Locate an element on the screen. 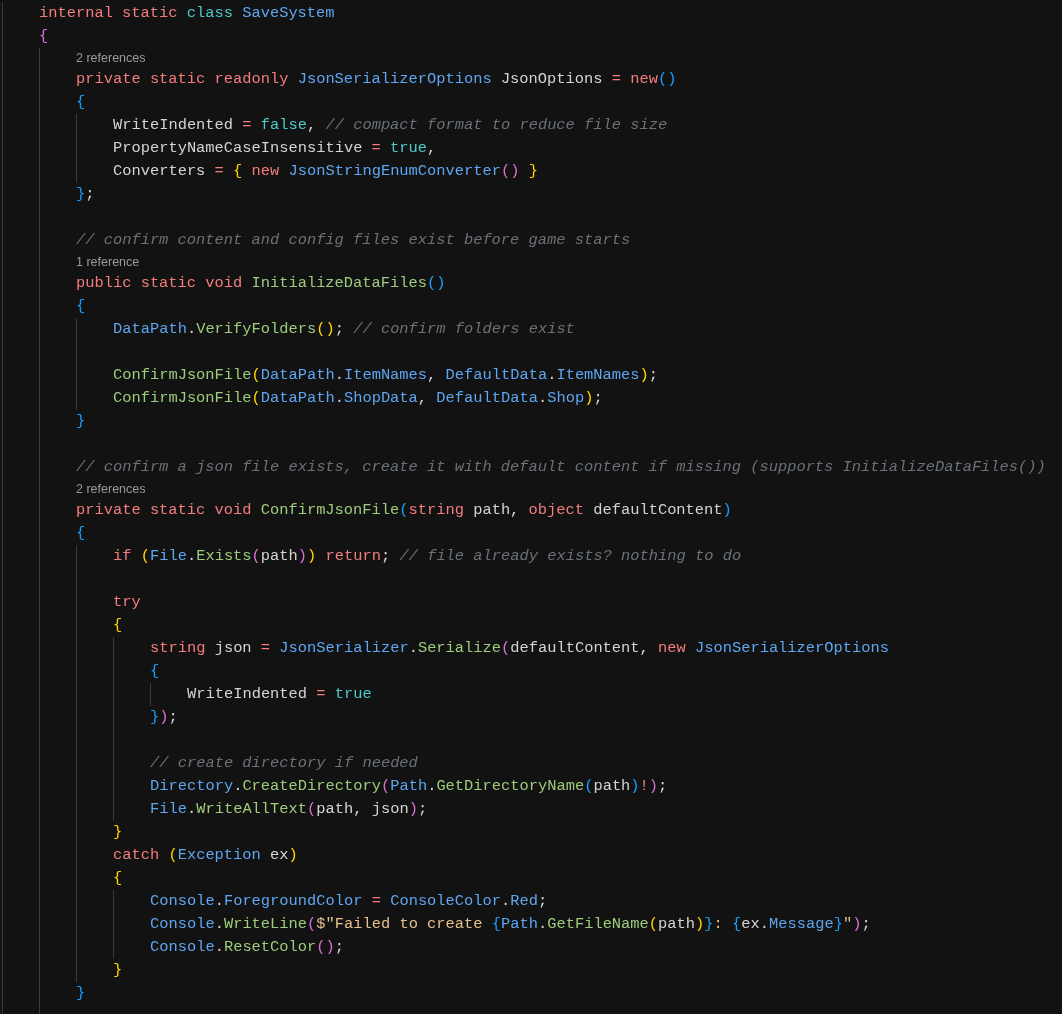 This screenshot has height=1014, width=1062. code-line: // confirm content and config files exist before game starts is located at coordinates (353, 240).